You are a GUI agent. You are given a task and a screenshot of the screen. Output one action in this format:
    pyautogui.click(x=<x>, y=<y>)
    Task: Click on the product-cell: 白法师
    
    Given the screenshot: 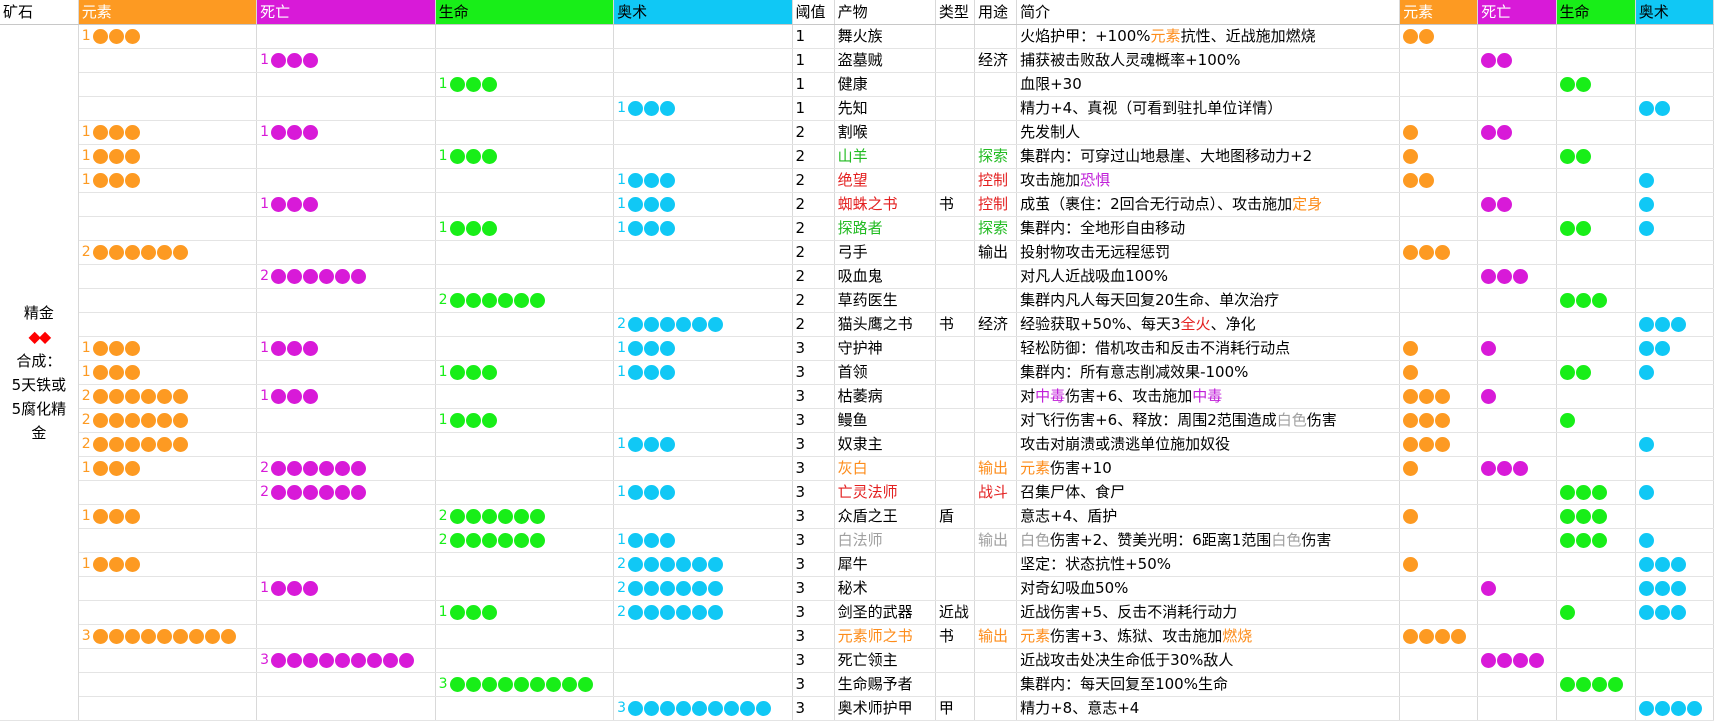 What is the action you would take?
    pyautogui.click(x=885, y=540)
    